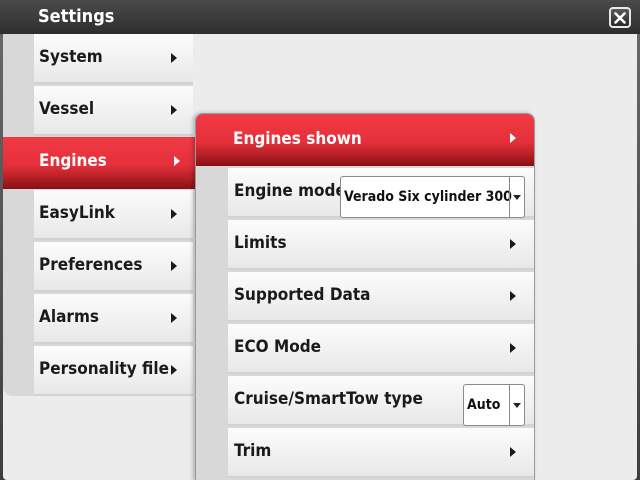  Describe the element at coordinates (381, 349) in the screenshot. I see `submenu-item-eco-mode: ECO Mode` at that location.